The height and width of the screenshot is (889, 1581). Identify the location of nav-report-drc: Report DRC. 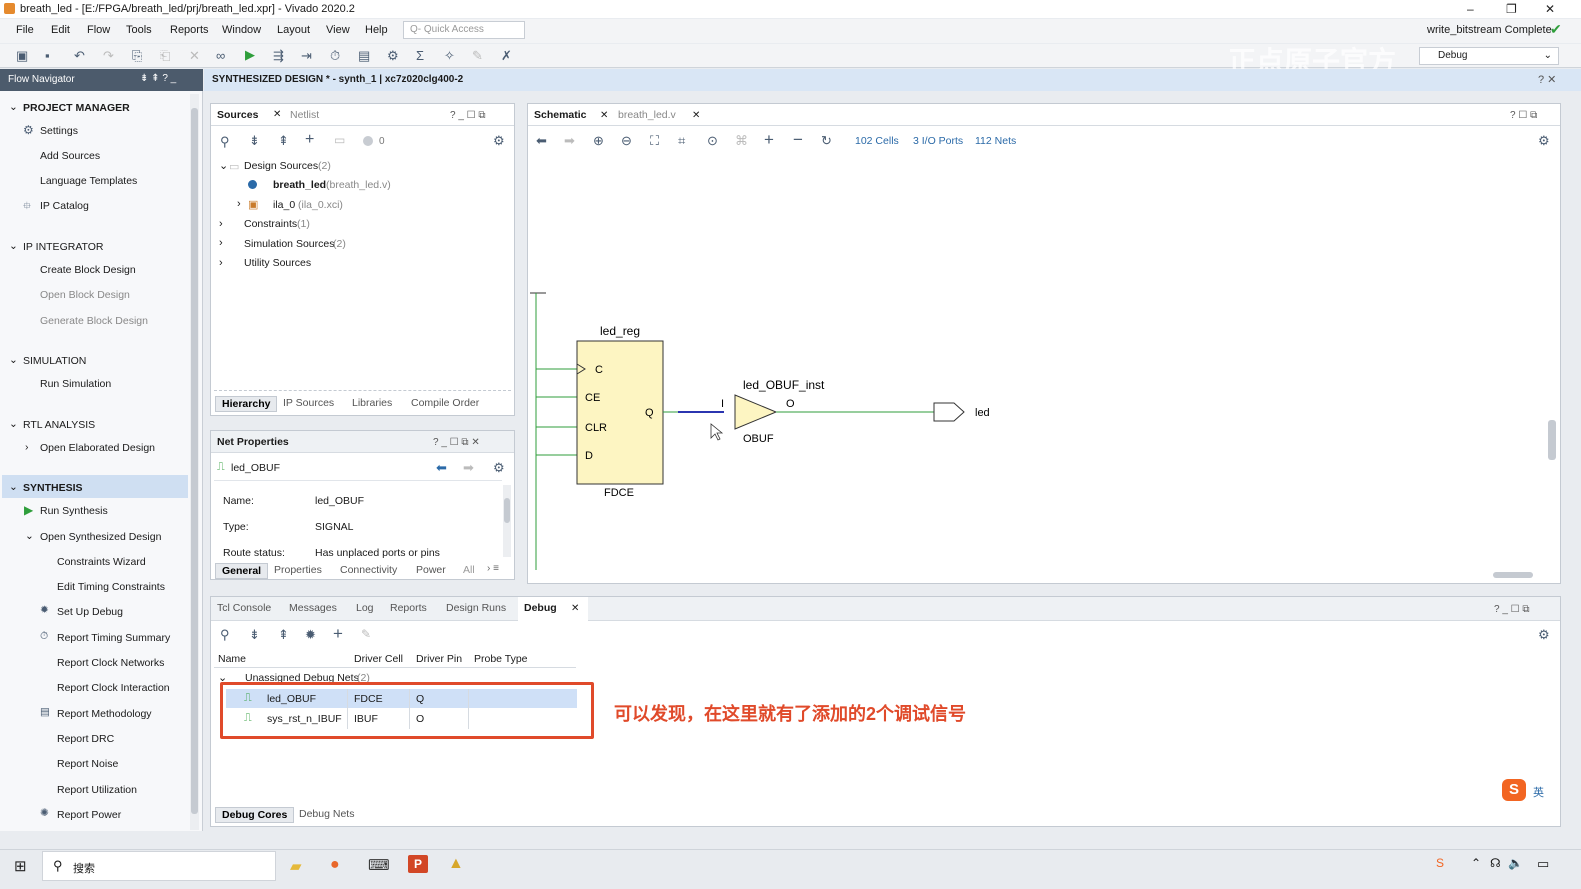
(85, 739).